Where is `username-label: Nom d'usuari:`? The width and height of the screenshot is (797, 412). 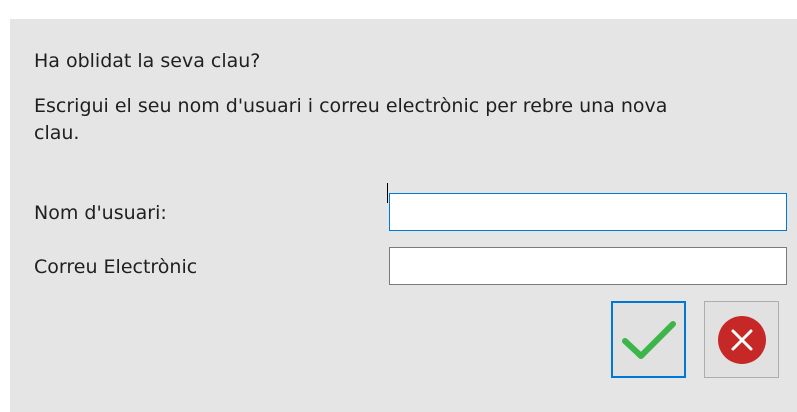 username-label: Nom d'usuari: is located at coordinates (100, 213).